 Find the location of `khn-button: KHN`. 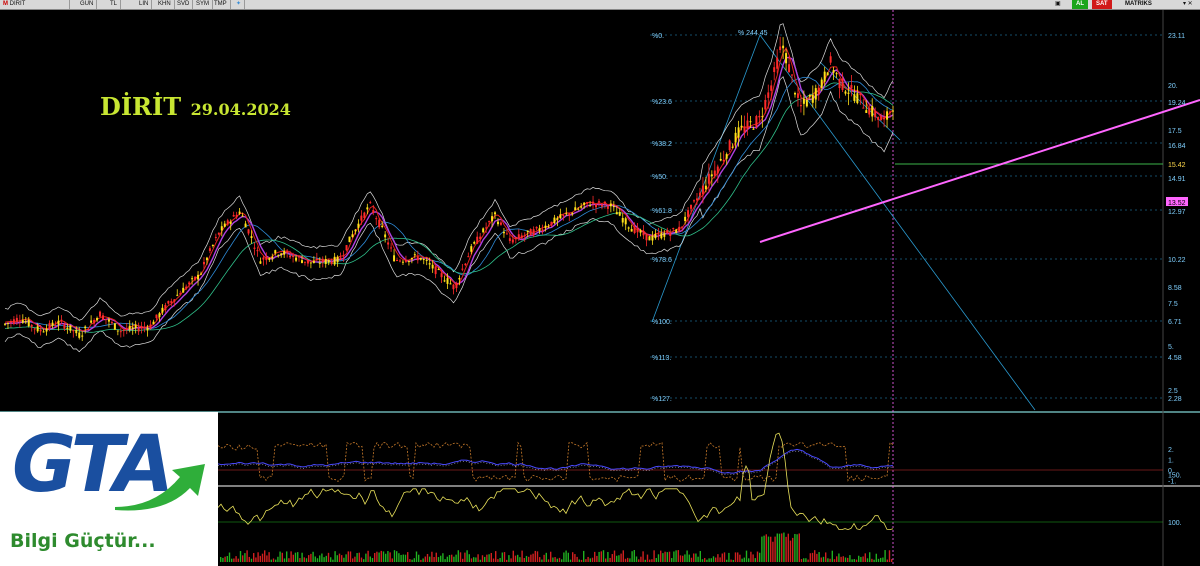

khn-button: KHN is located at coordinates (165, 4).